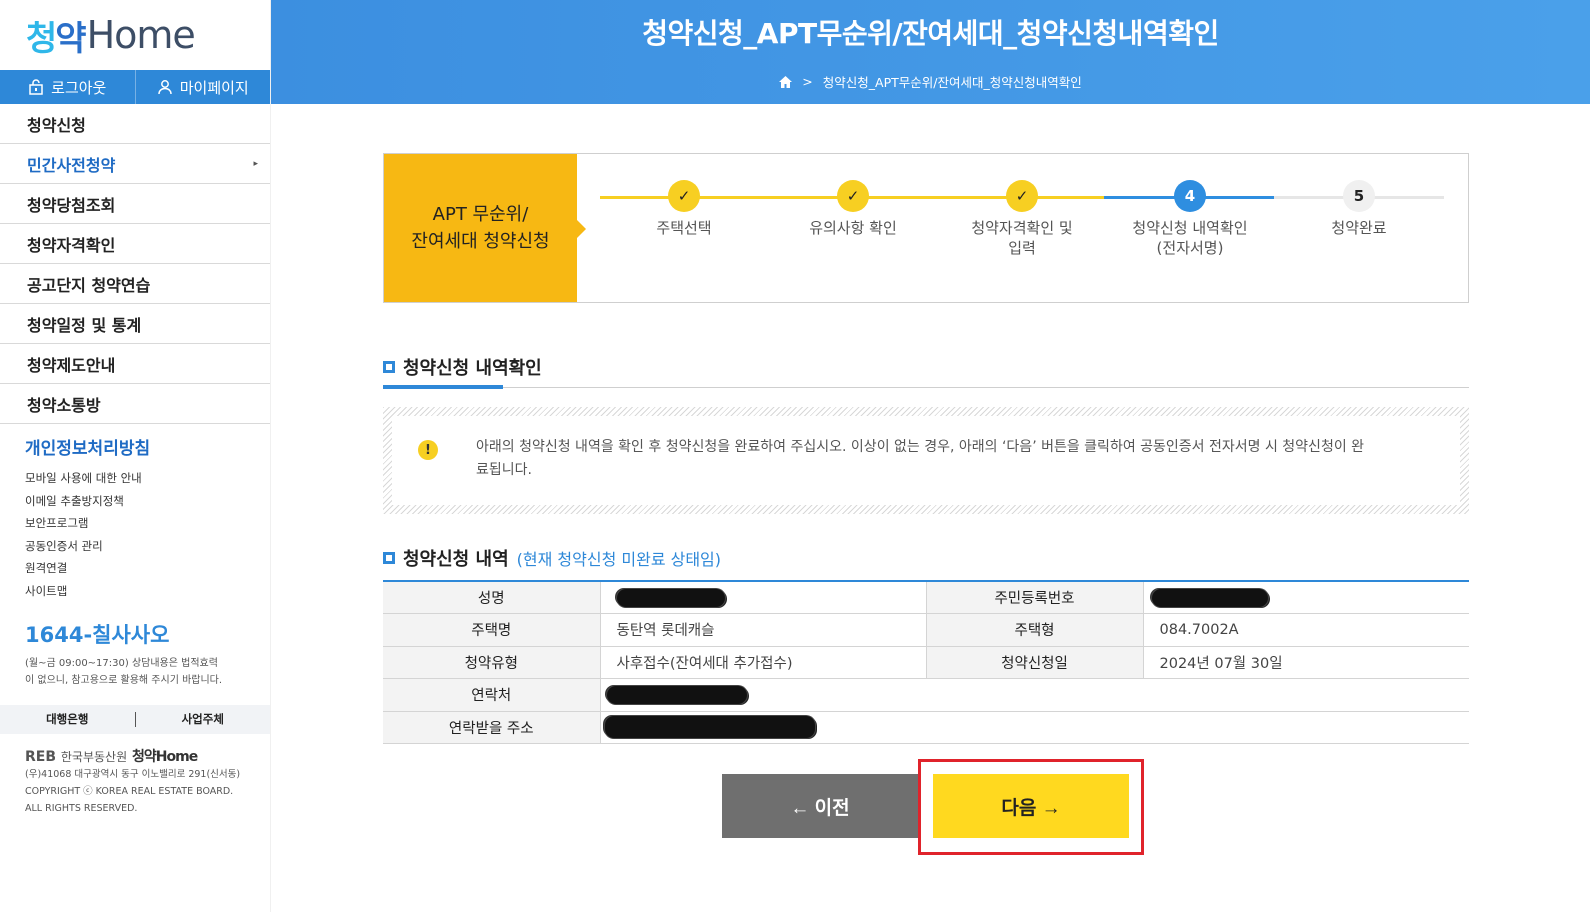 The height and width of the screenshot is (912, 1590). I want to click on link-security-program: 보안프로그램, so click(147, 523).